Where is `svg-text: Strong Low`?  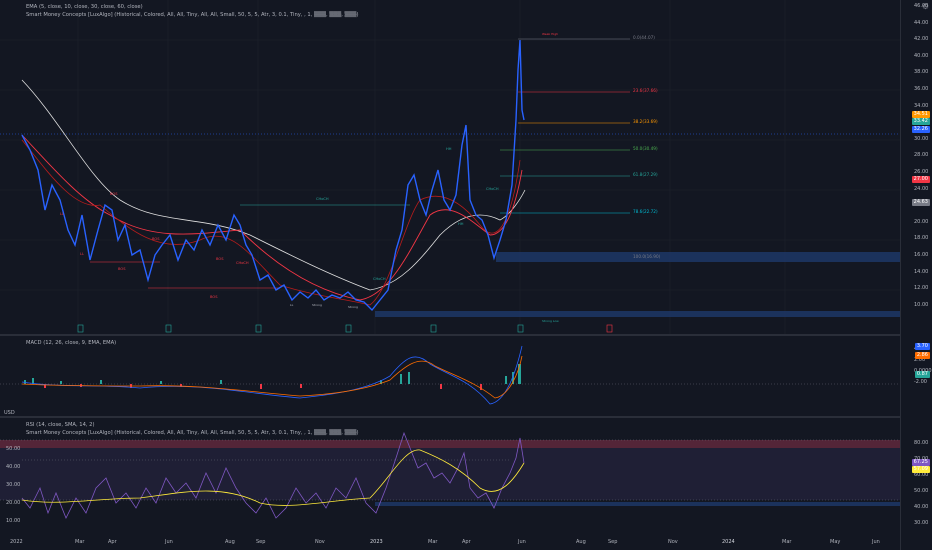
svg-text: Strong Low is located at coordinates (550, 321).